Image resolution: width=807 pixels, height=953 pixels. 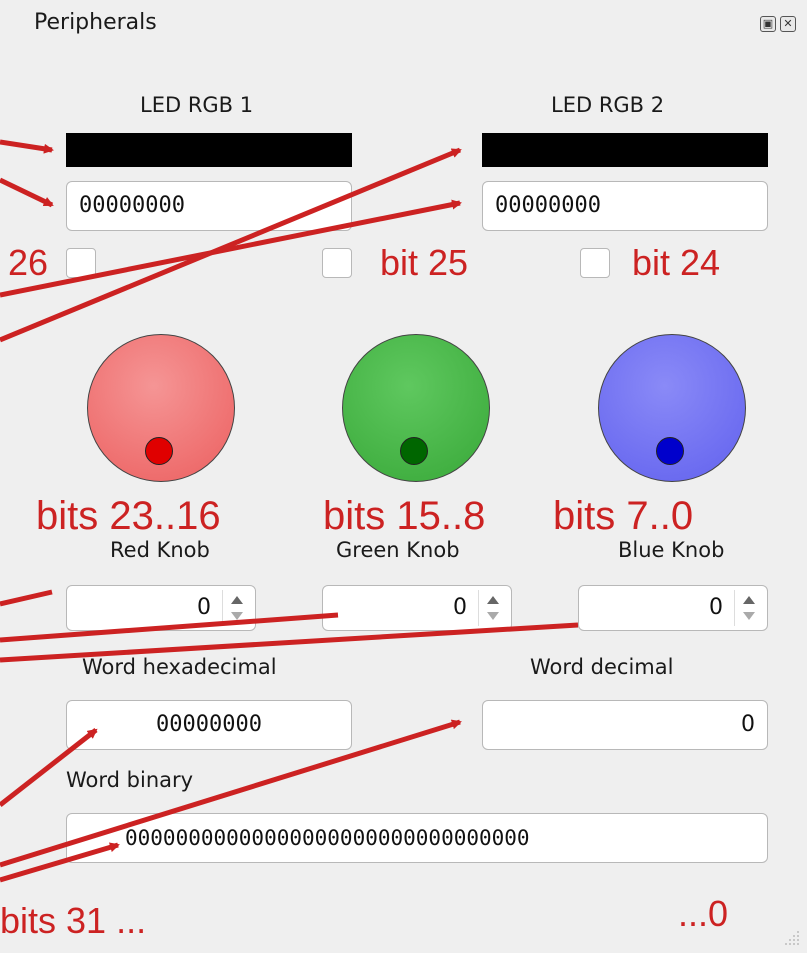 What do you see at coordinates (49, 767) in the screenshot?
I see `arrow-to-hex-field` at bounding box center [49, 767].